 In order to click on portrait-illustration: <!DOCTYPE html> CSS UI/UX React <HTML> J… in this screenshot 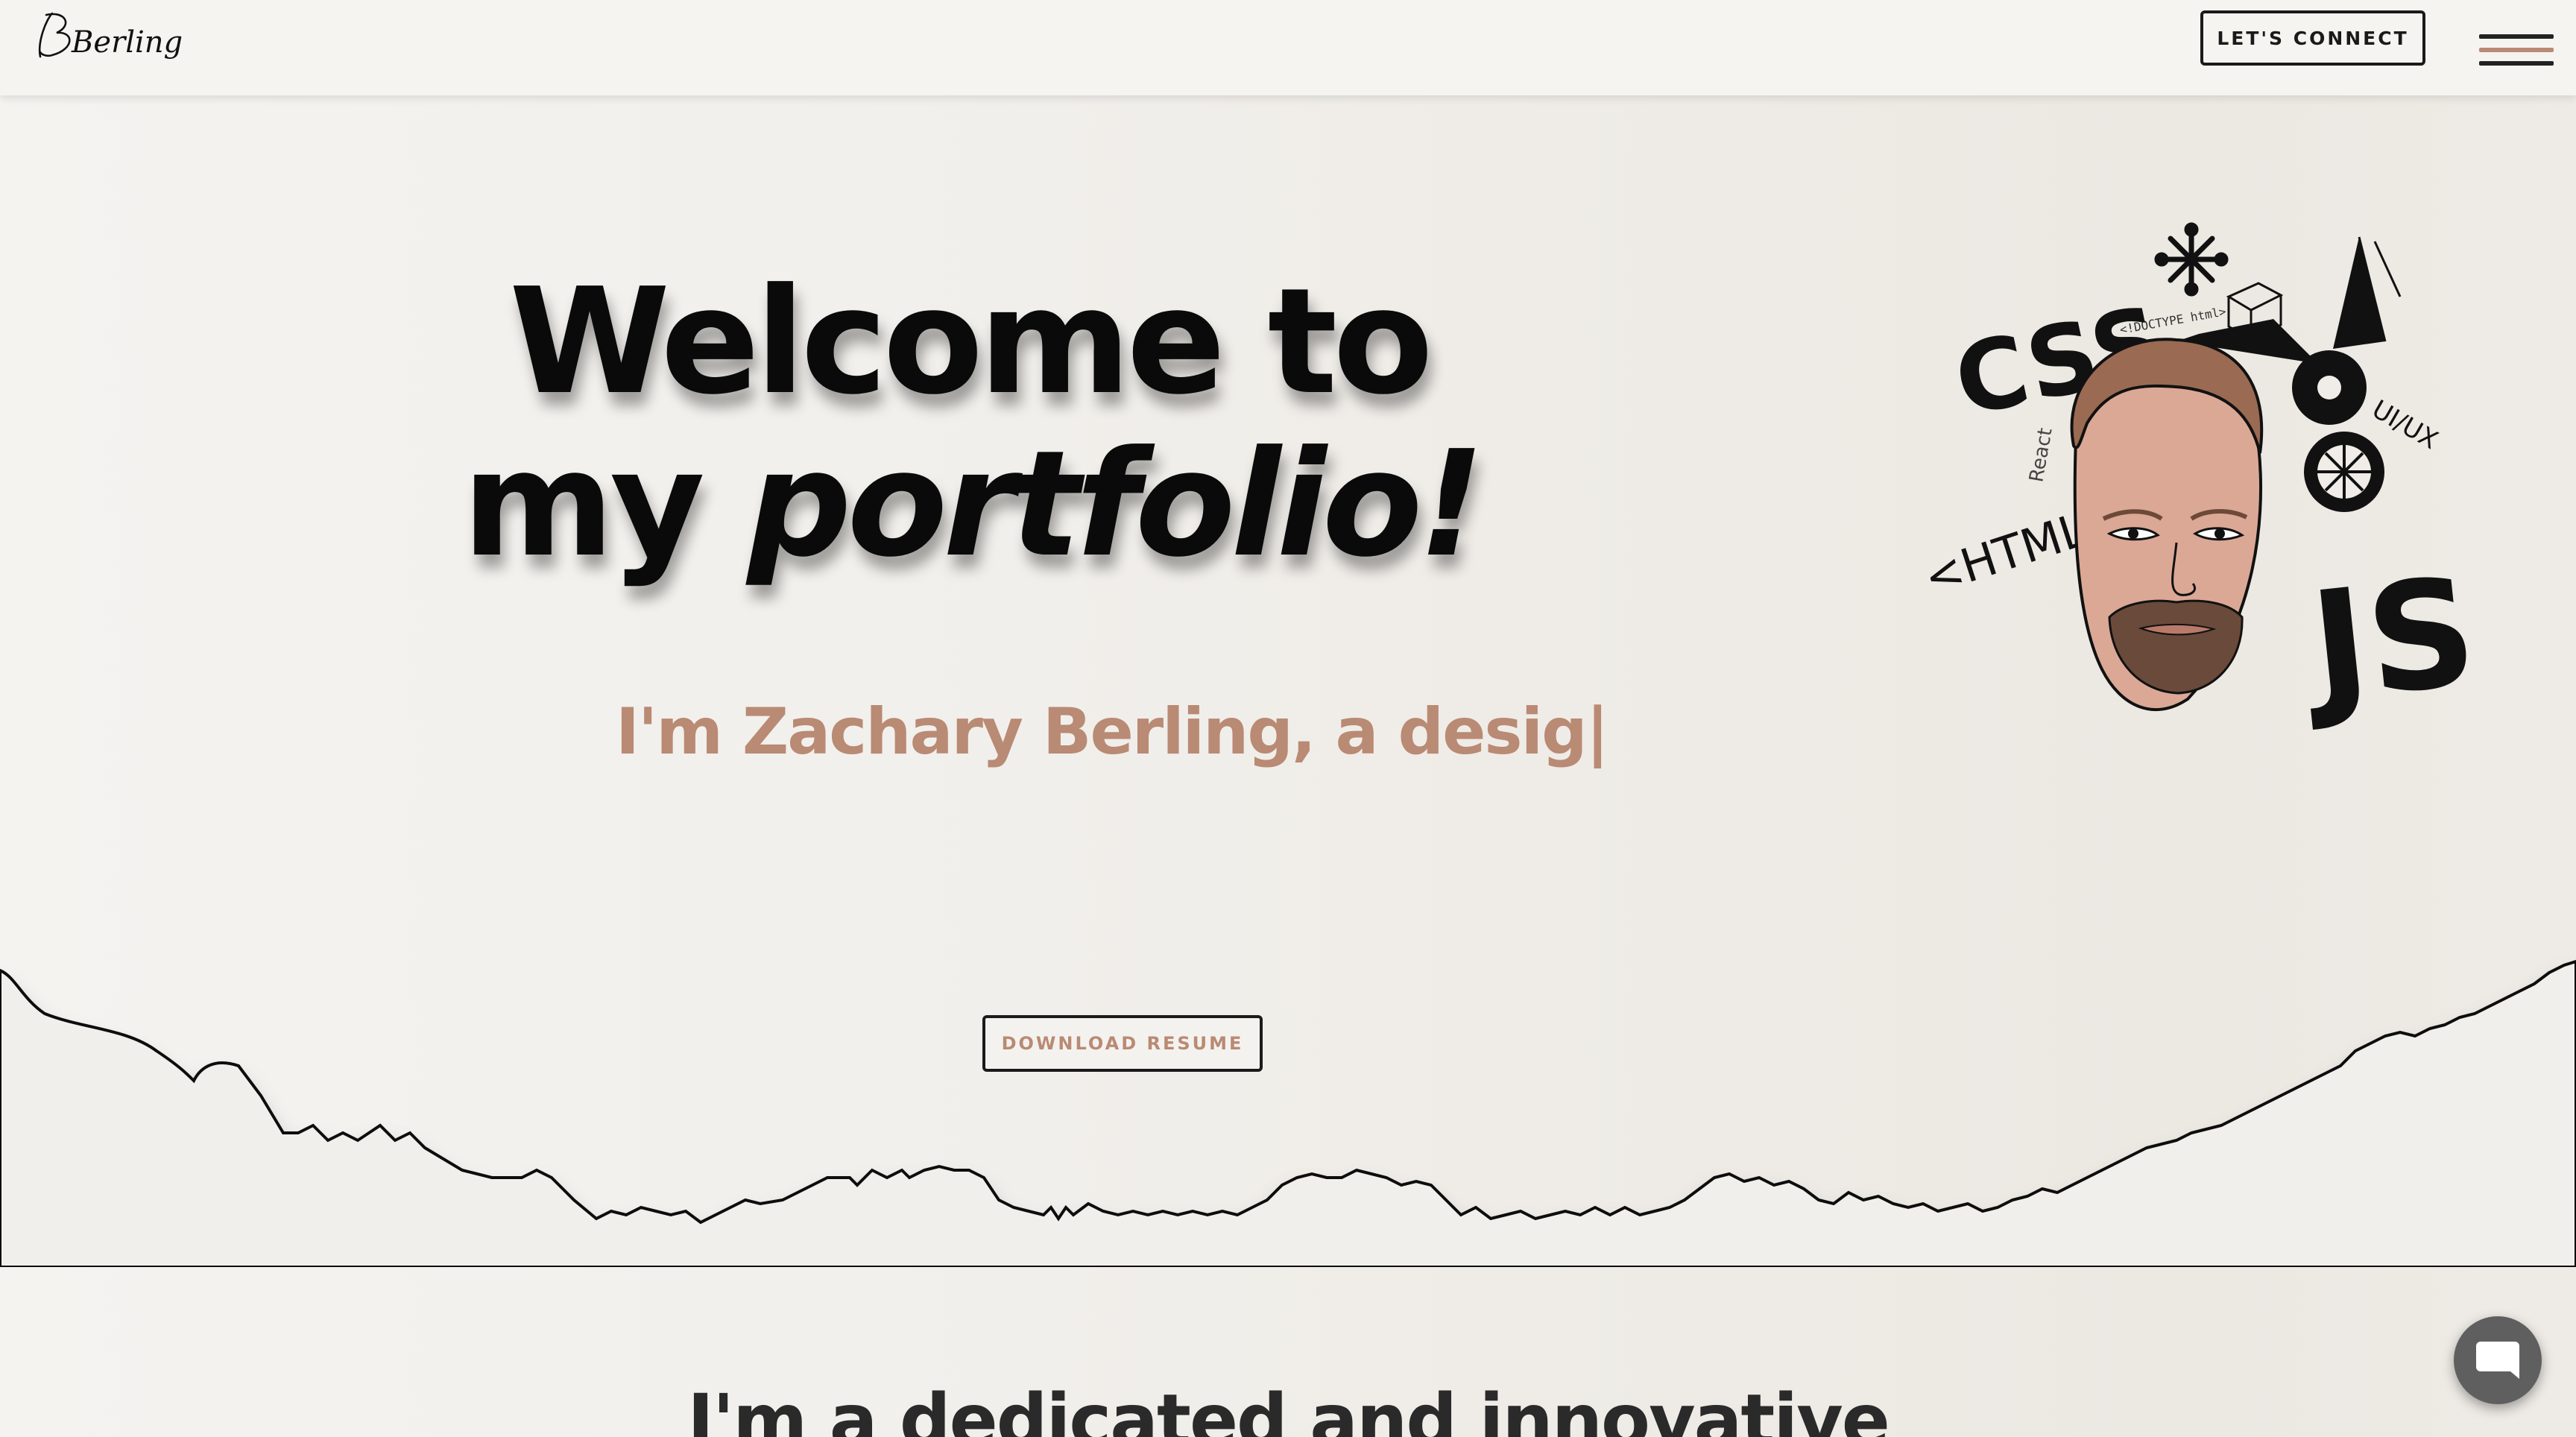, I will do `click(2207, 479)`.